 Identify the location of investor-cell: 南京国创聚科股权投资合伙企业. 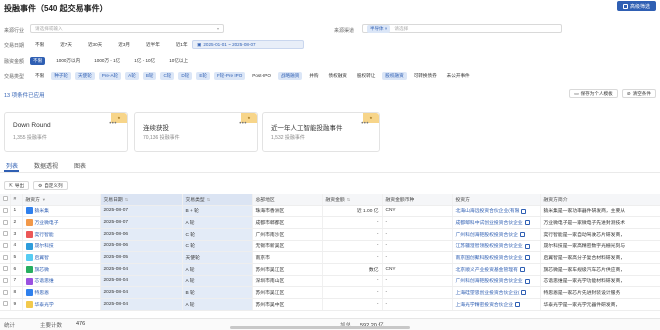
(496, 257).